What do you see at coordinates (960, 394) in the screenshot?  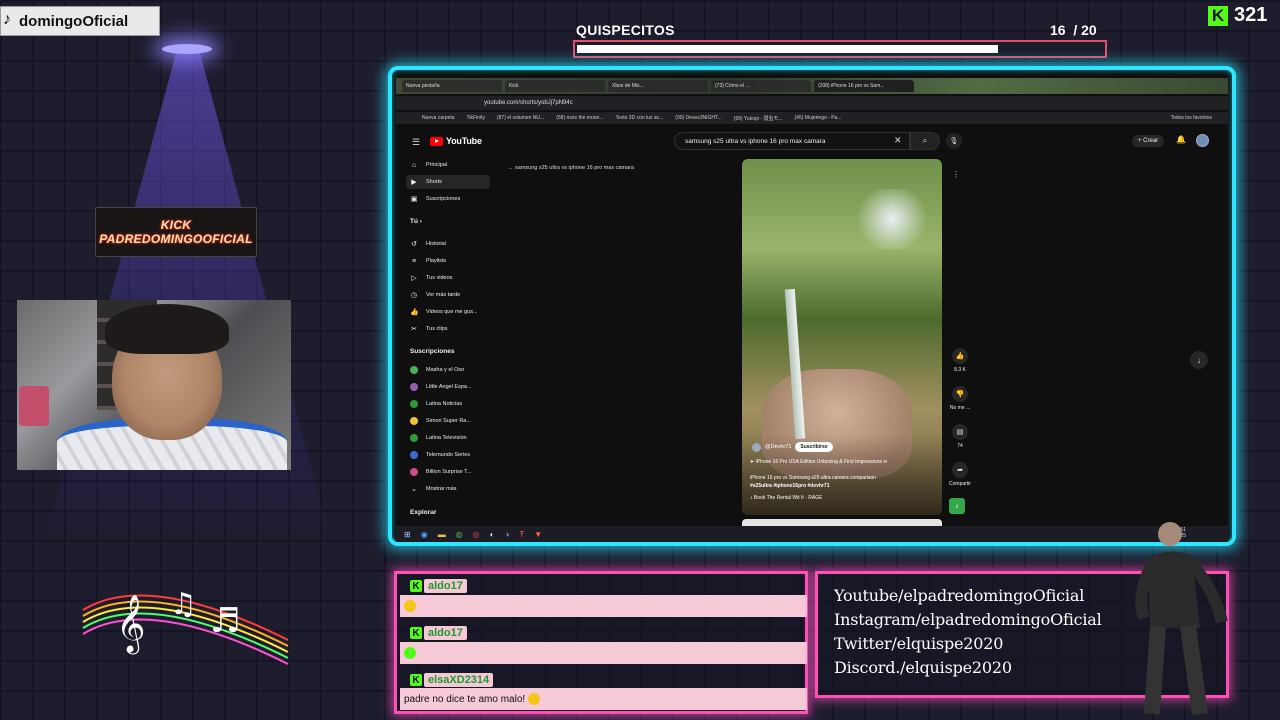 I see `thumbs-down-icon: 👎` at bounding box center [960, 394].